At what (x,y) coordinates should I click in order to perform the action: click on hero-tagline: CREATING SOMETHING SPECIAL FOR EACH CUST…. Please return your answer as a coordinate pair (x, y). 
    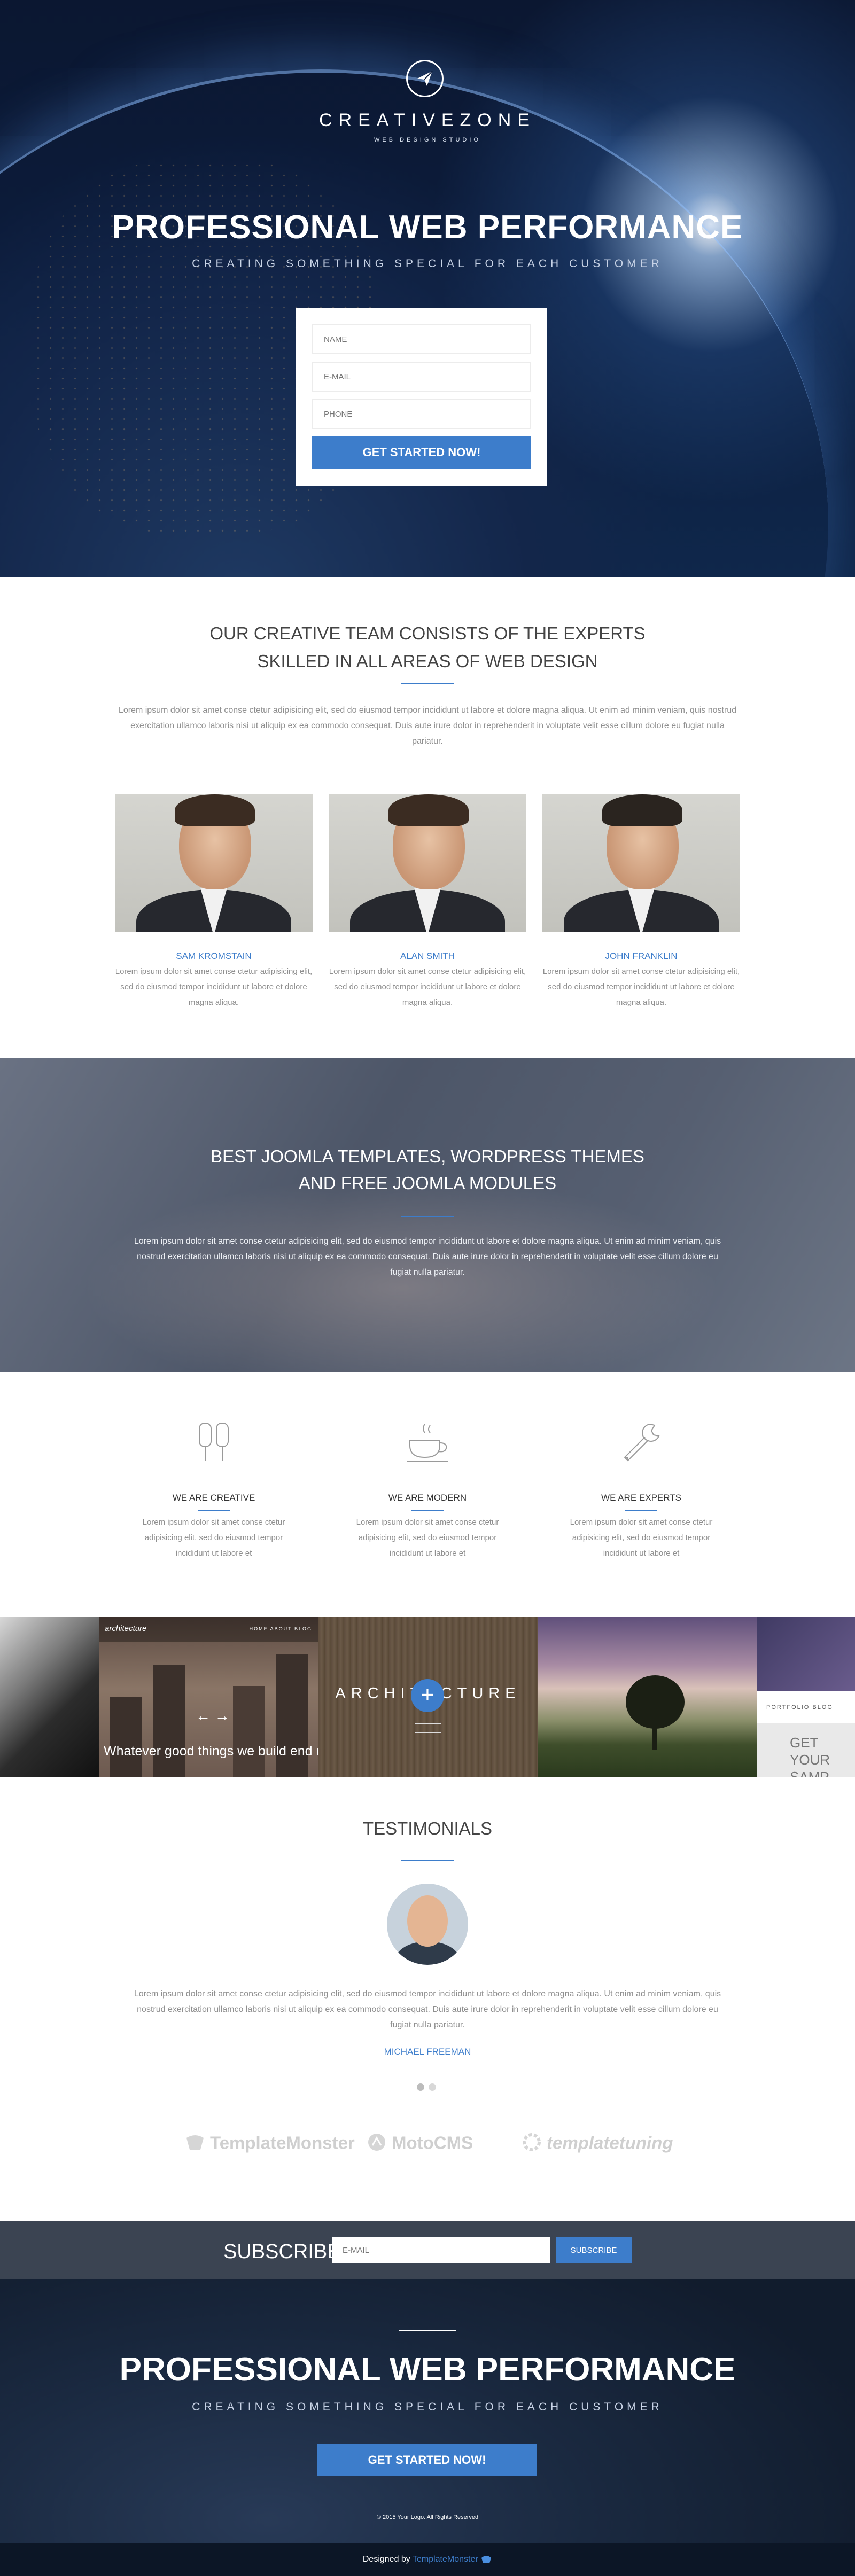
    Looking at the image, I should click on (428, 263).